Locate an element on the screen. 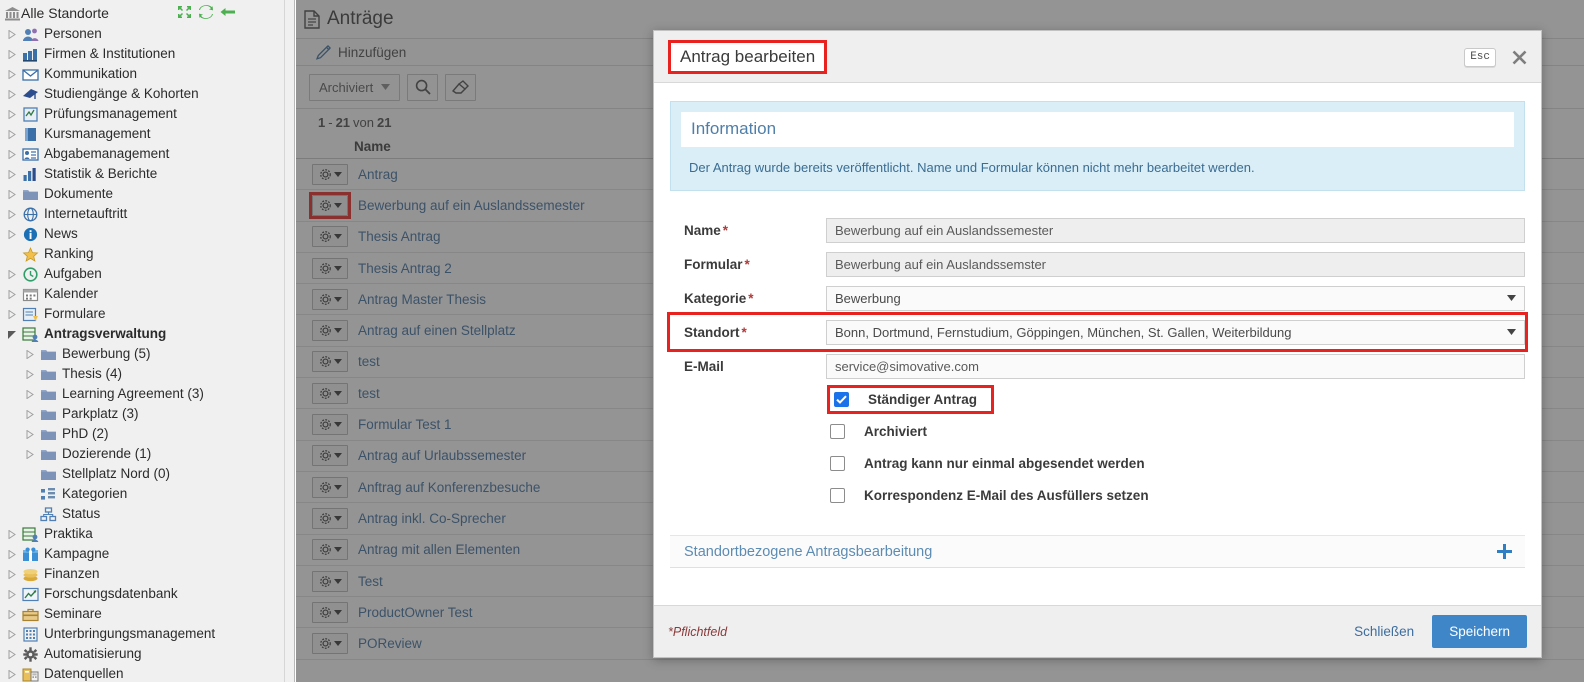 Image resolution: width=1584 pixels, height=682 pixels. sidebar-item-bewerbung-5: Bewerbung (5) is located at coordinates (142, 354).